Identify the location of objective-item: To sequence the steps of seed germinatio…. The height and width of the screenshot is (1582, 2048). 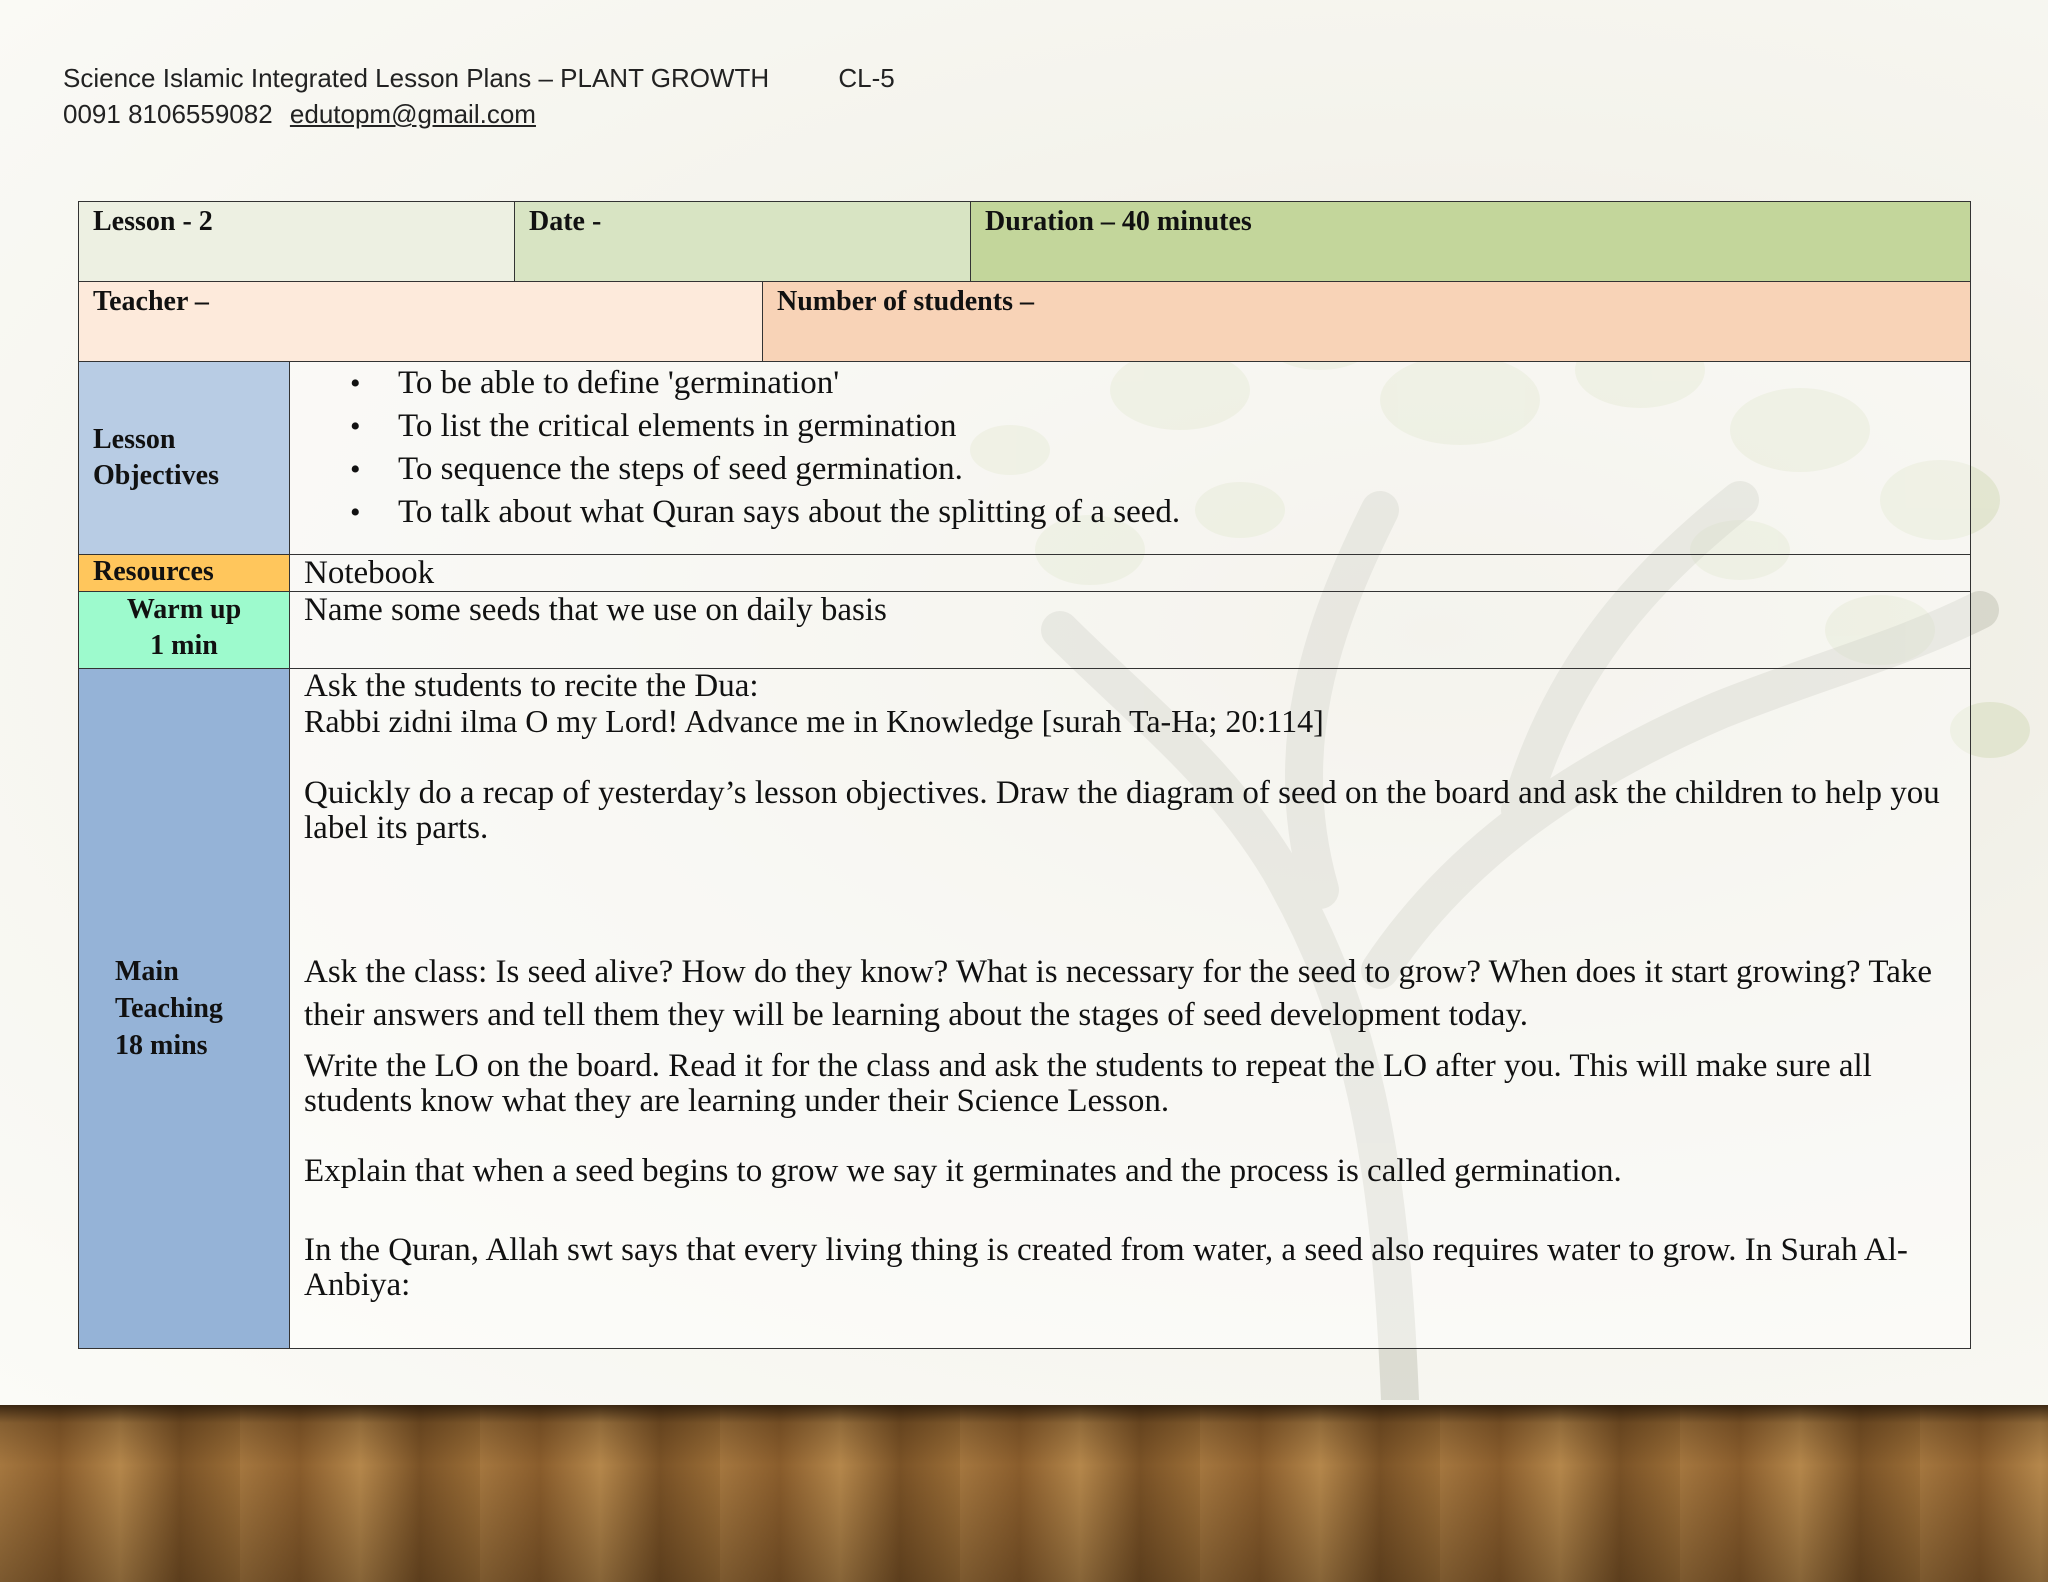
(1130, 469).